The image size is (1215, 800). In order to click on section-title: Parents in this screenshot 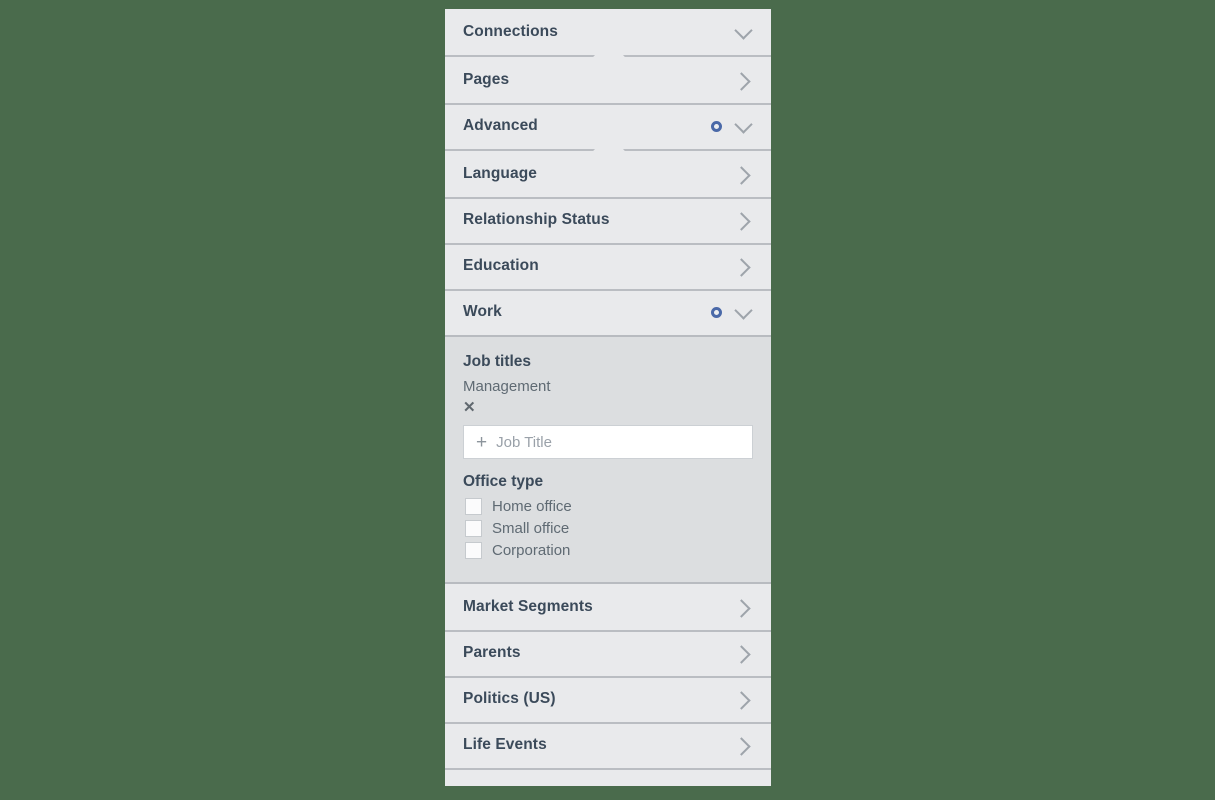, I will do `click(492, 653)`.